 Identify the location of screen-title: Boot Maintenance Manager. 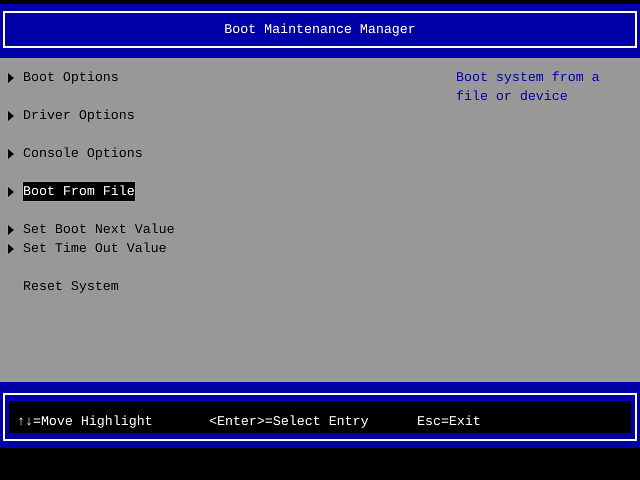
(320, 30).